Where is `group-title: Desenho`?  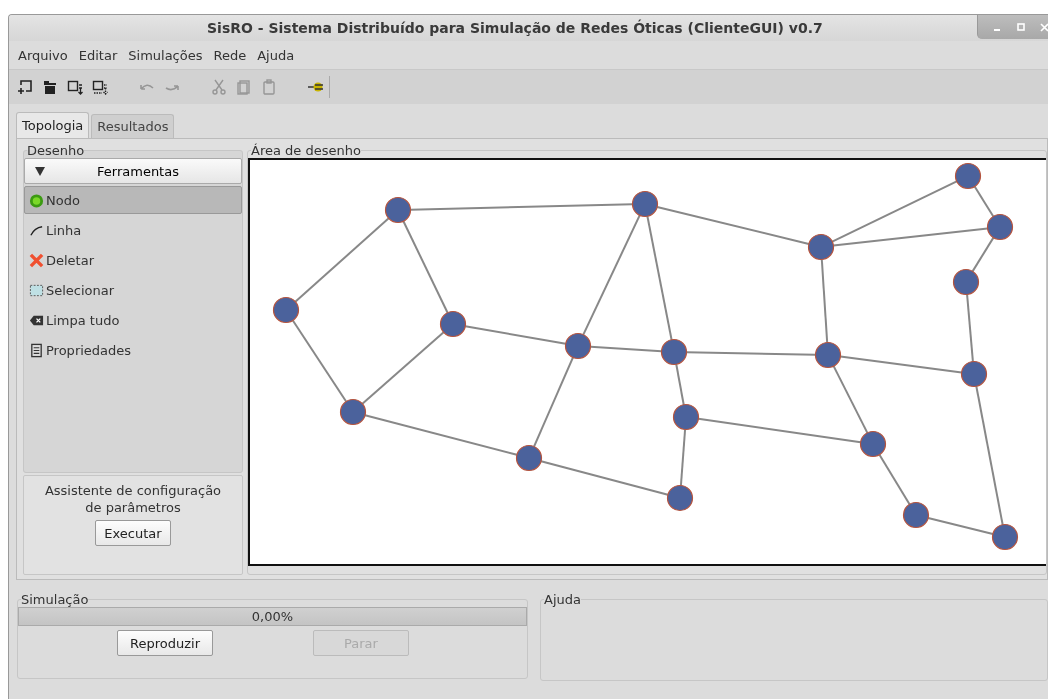 group-title: Desenho is located at coordinates (56, 150).